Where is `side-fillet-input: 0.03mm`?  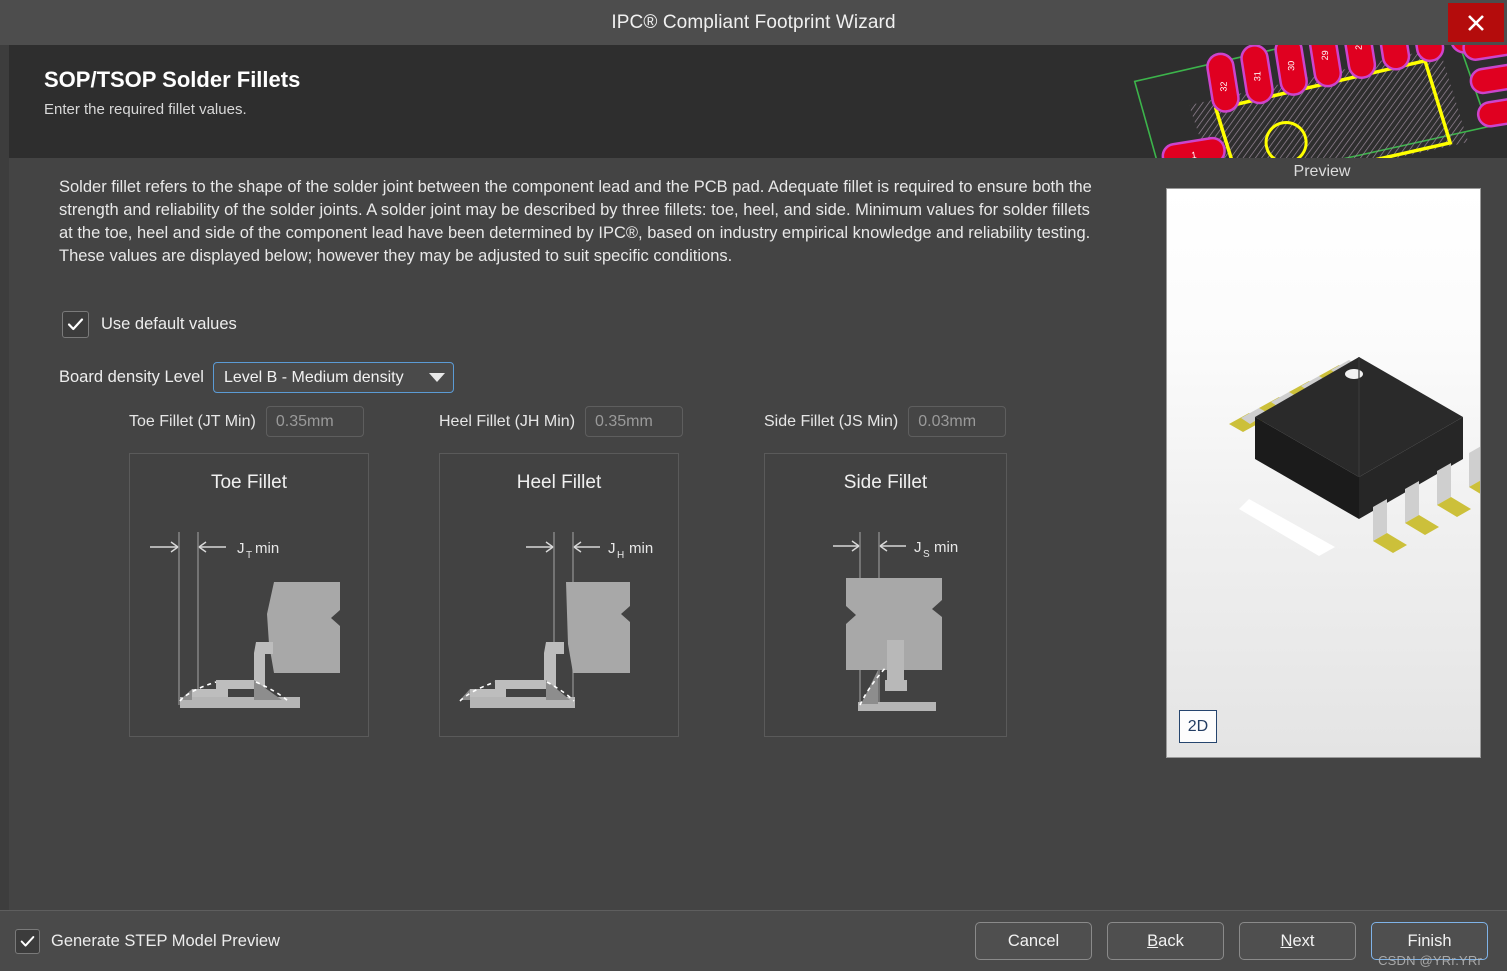
side-fillet-input: 0.03mm is located at coordinates (957, 421).